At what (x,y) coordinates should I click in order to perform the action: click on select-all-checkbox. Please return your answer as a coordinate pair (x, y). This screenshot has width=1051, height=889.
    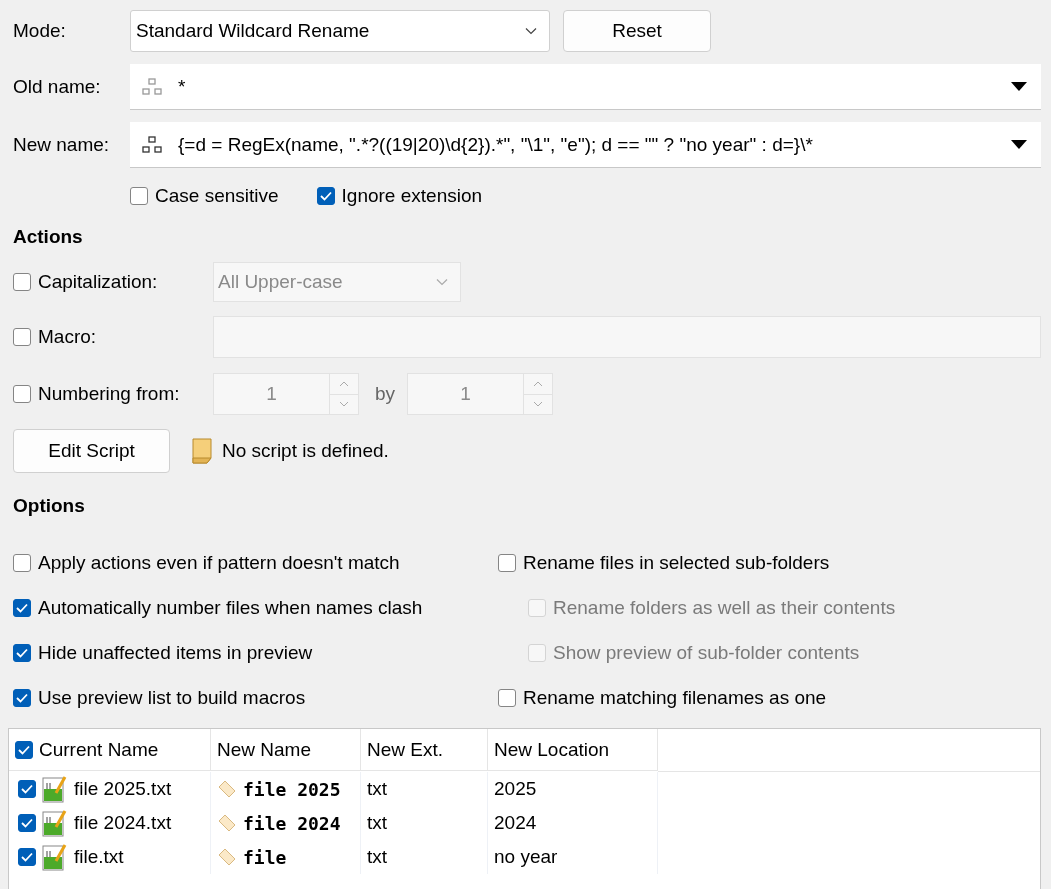
    Looking at the image, I should click on (24, 749).